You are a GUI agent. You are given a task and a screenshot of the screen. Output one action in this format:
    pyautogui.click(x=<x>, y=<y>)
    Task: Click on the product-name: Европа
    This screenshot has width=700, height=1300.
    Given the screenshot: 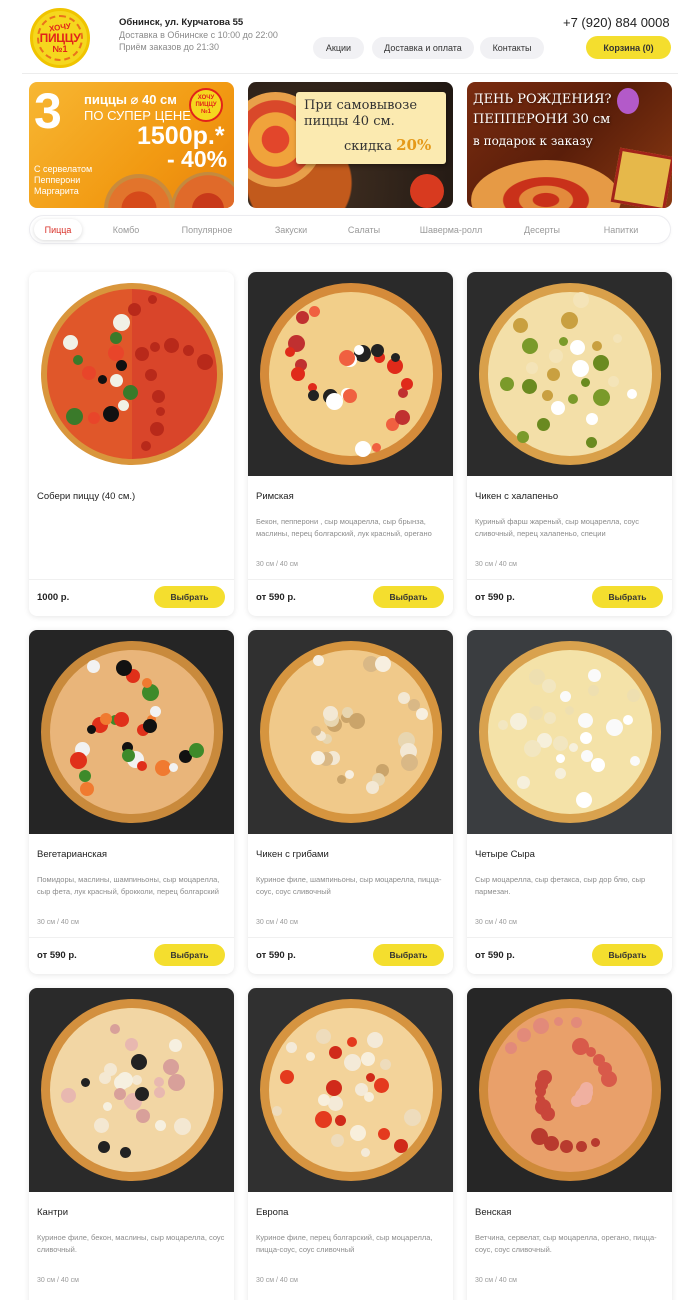 What is the action you would take?
    pyautogui.click(x=272, y=1212)
    